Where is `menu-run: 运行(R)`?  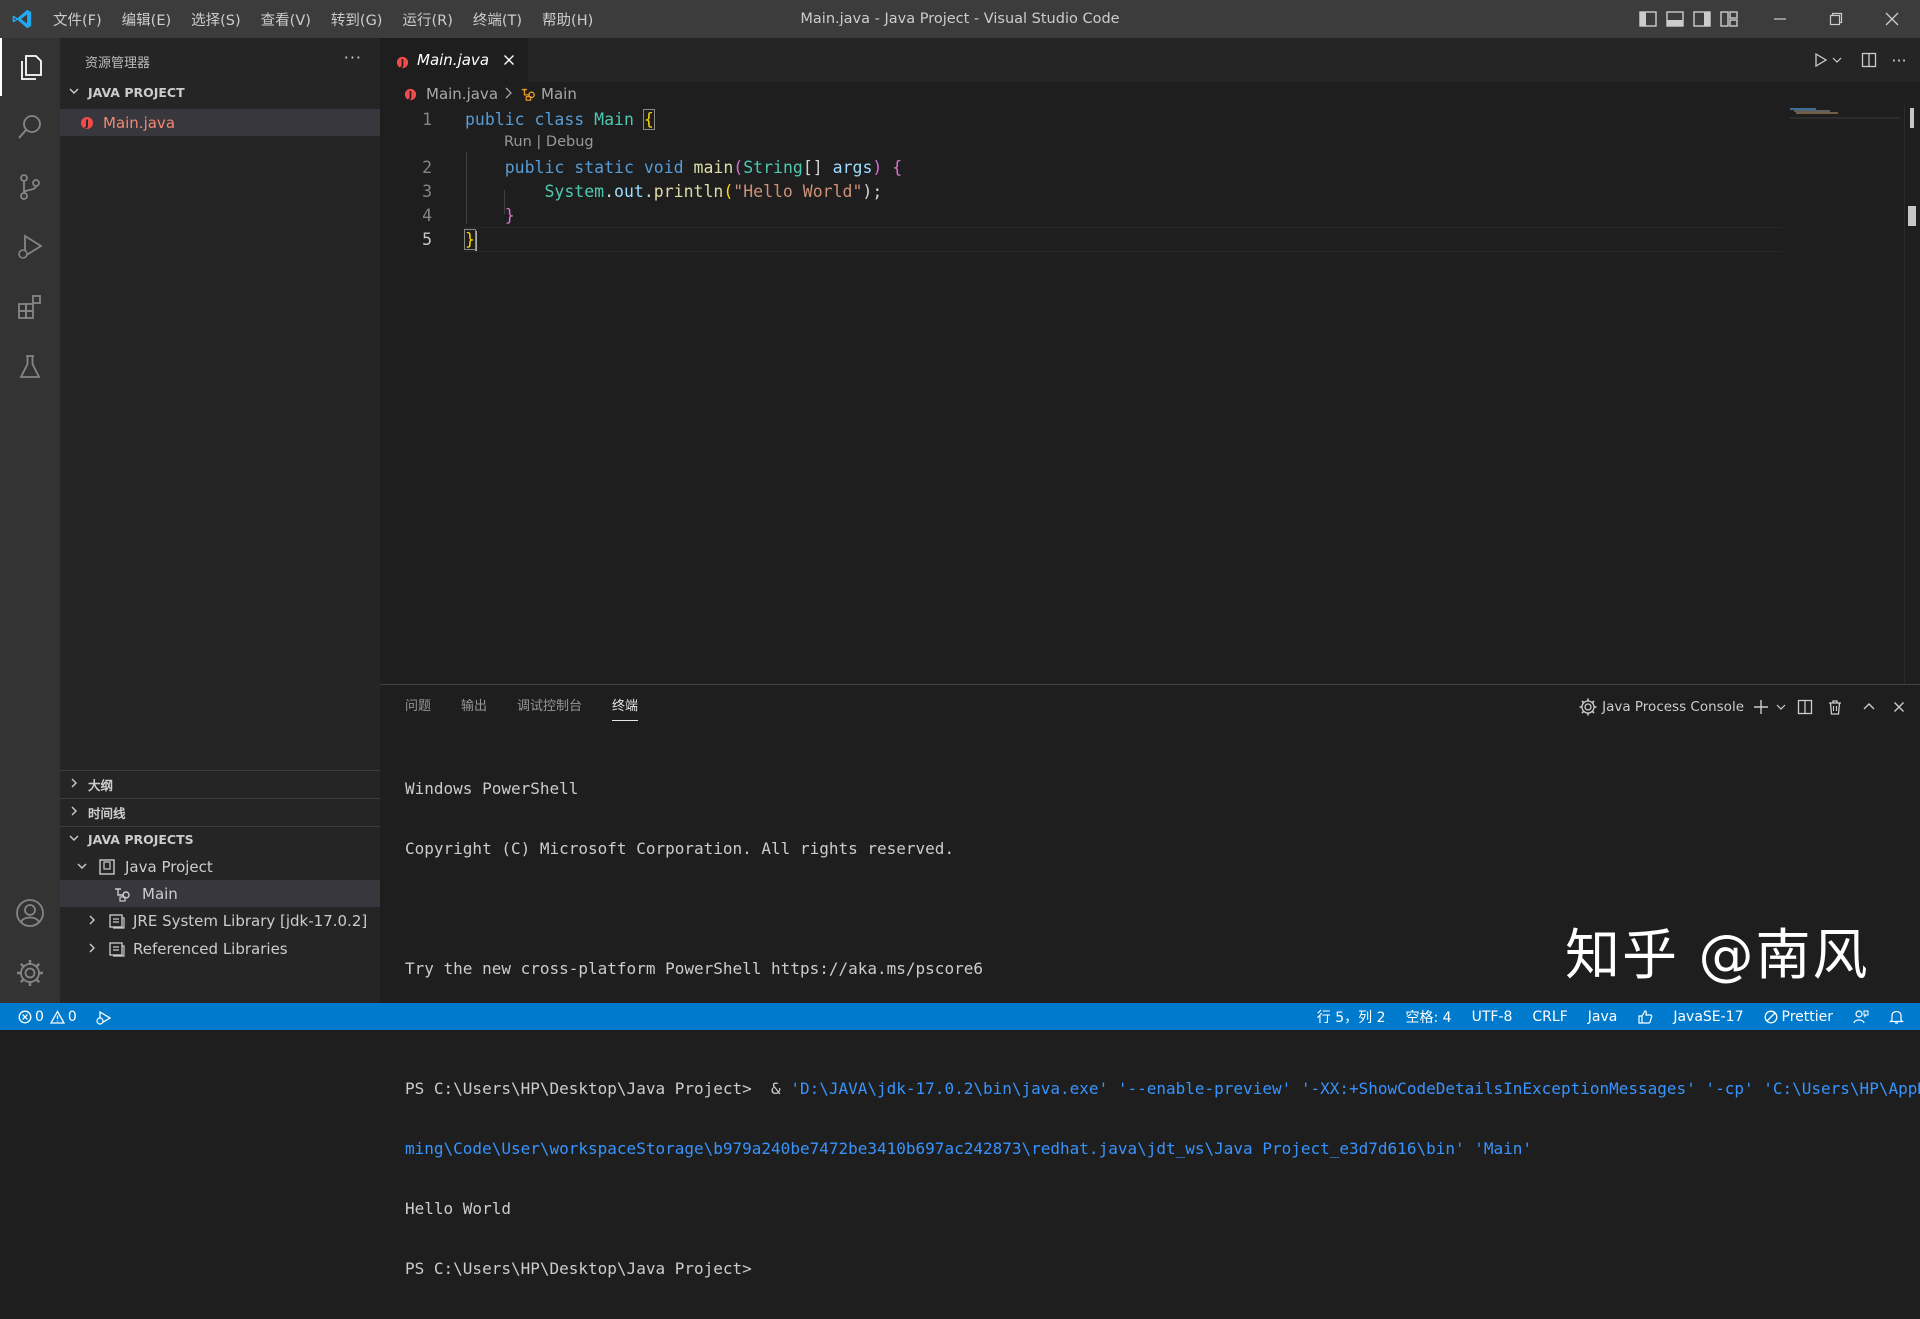 menu-run: 运行(R) is located at coordinates (427, 19).